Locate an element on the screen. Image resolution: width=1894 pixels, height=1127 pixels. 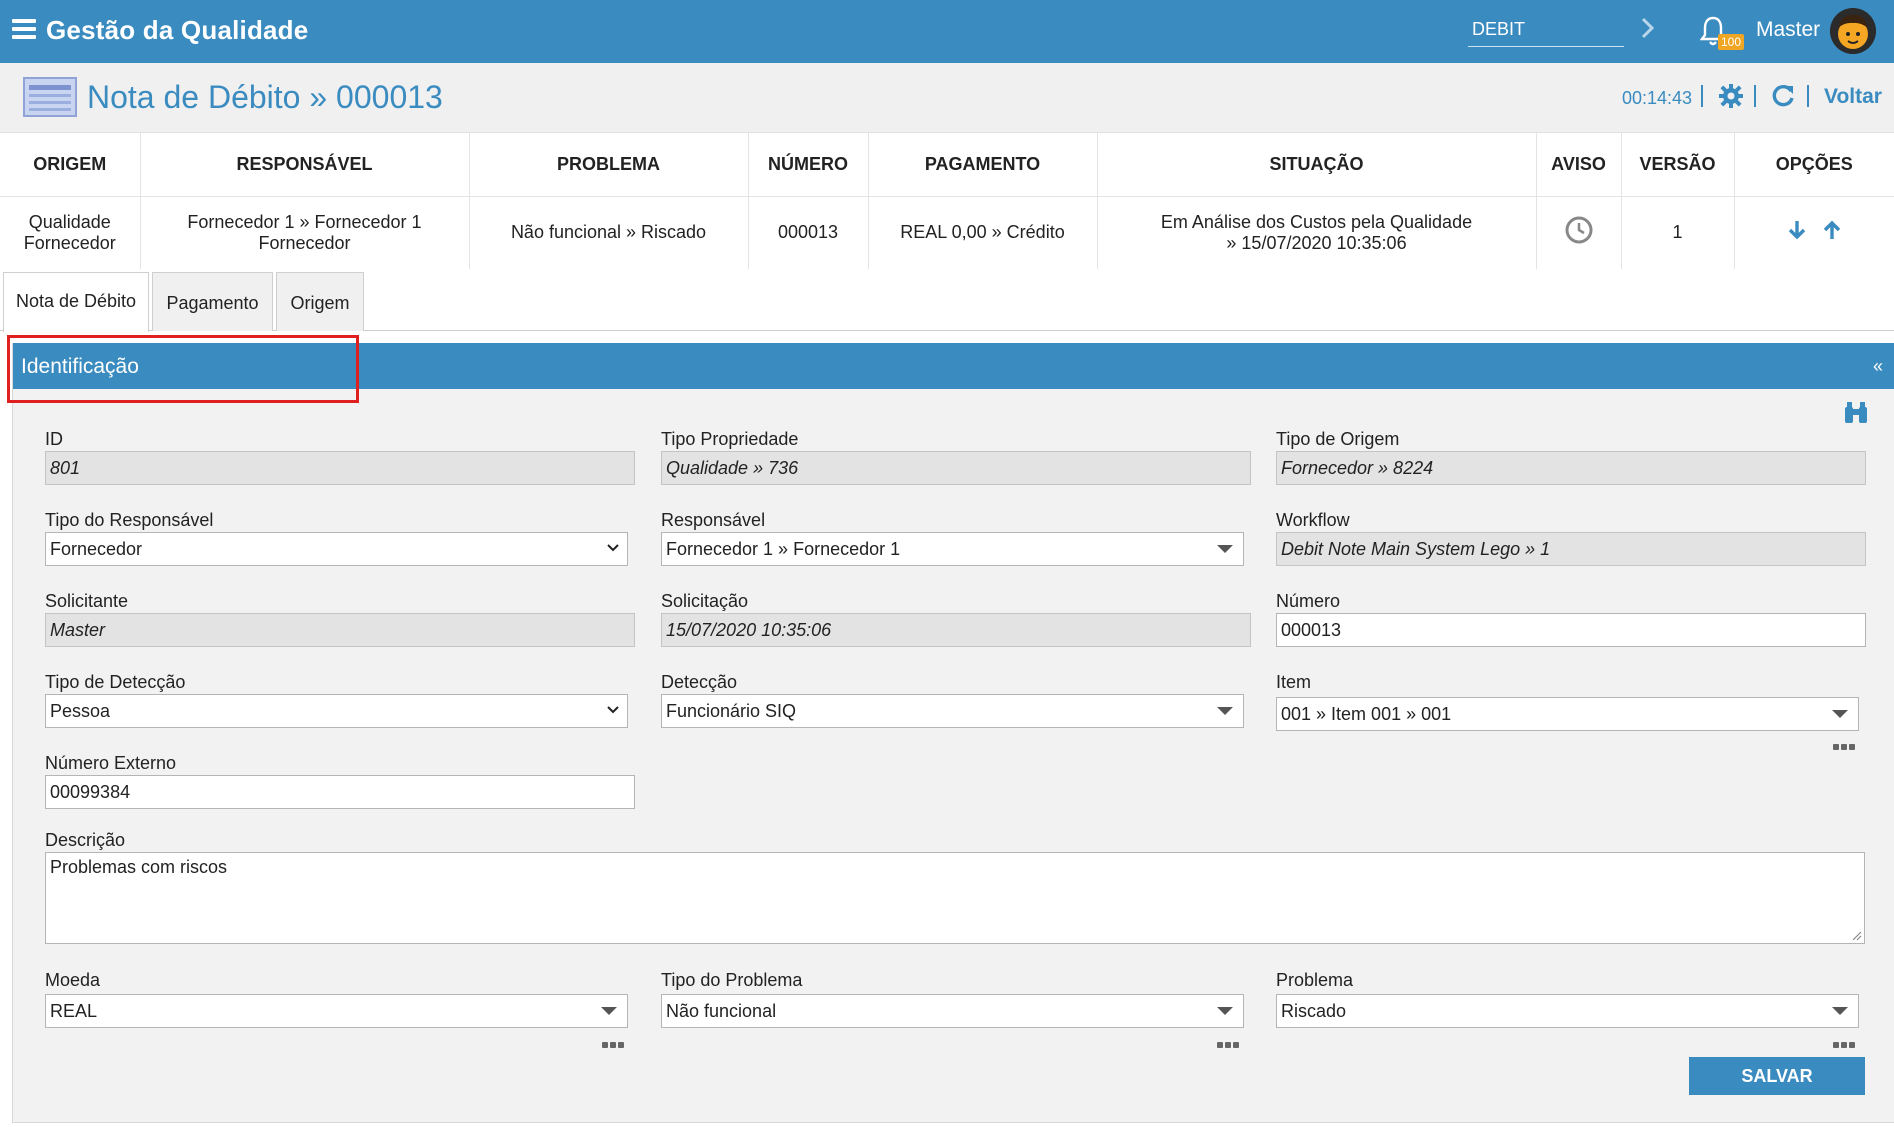
page-header: Nota de Débito » 000013 00:14:43 Voltar is located at coordinates (947, 98).